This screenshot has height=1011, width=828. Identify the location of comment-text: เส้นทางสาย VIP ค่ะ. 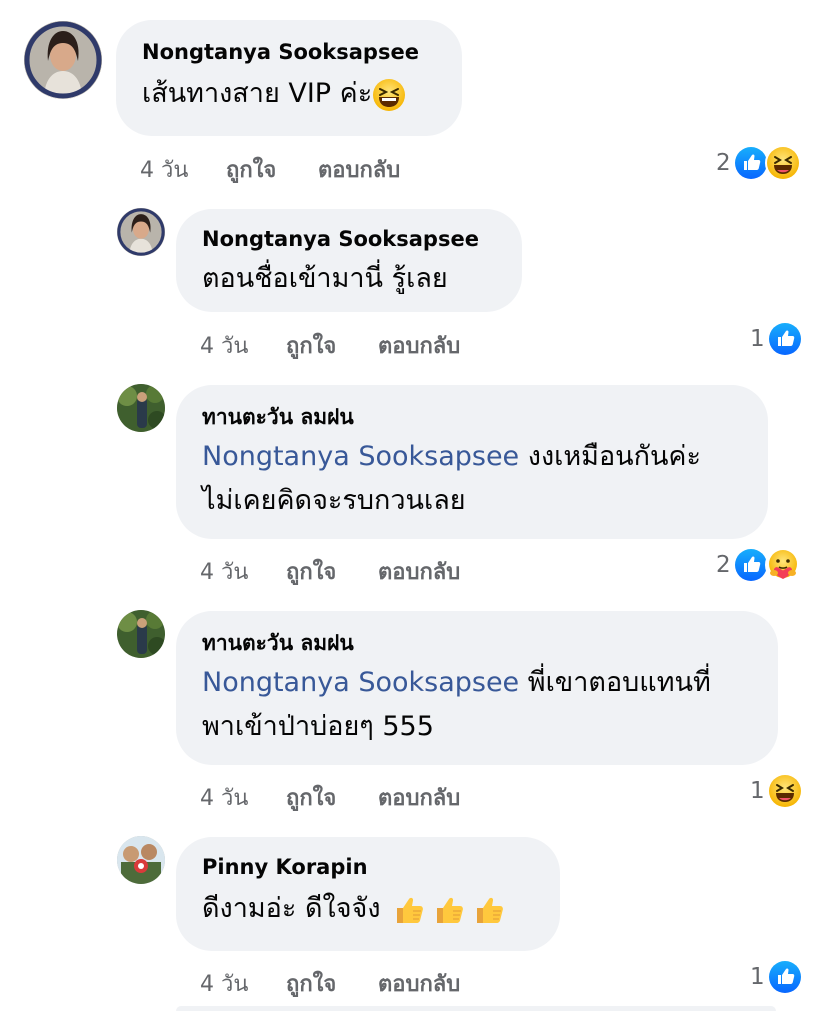
(289, 94).